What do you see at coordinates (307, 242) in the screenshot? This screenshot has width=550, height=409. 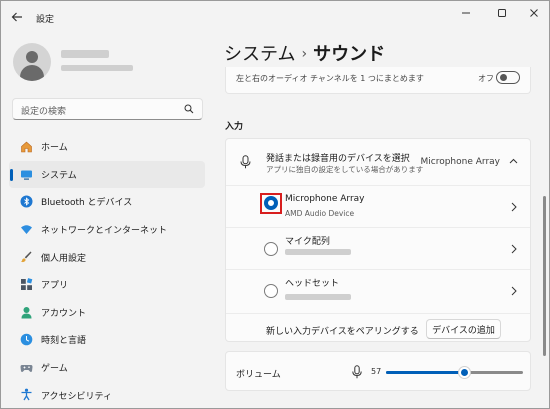 I see `device-name: マイク配列` at bounding box center [307, 242].